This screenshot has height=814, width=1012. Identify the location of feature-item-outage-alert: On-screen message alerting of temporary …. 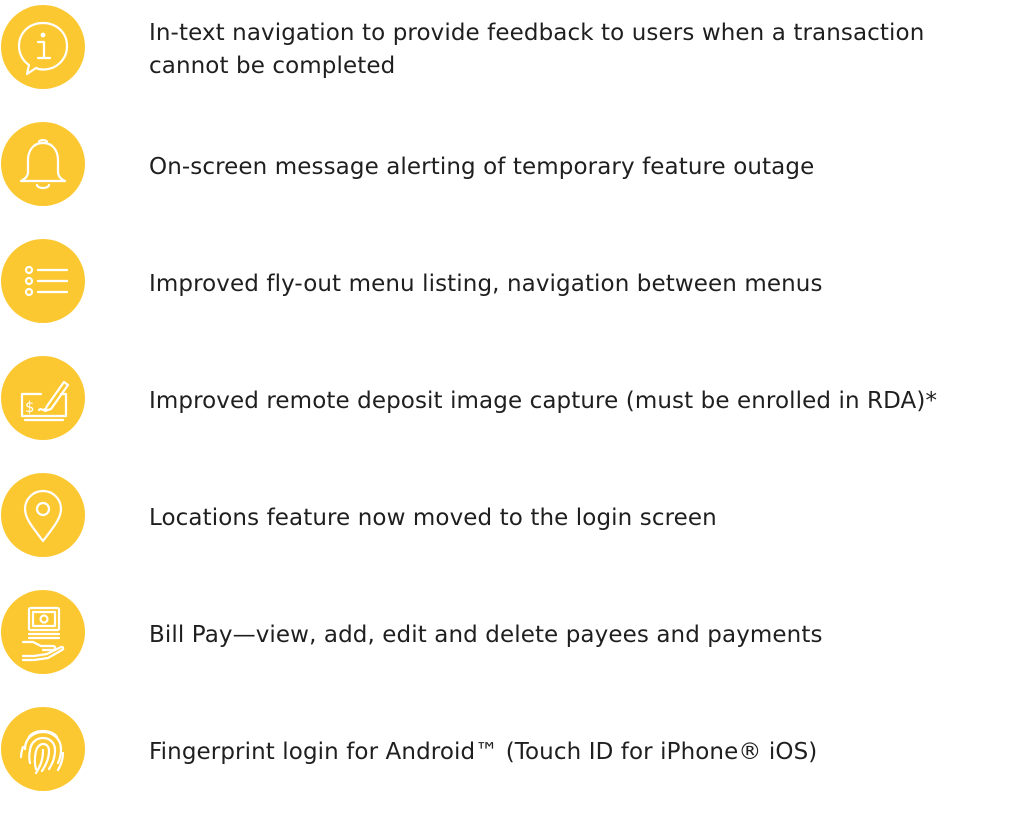
(506, 169).